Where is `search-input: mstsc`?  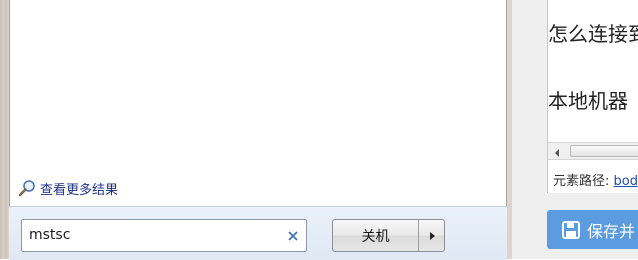 search-input: mstsc is located at coordinates (164, 235).